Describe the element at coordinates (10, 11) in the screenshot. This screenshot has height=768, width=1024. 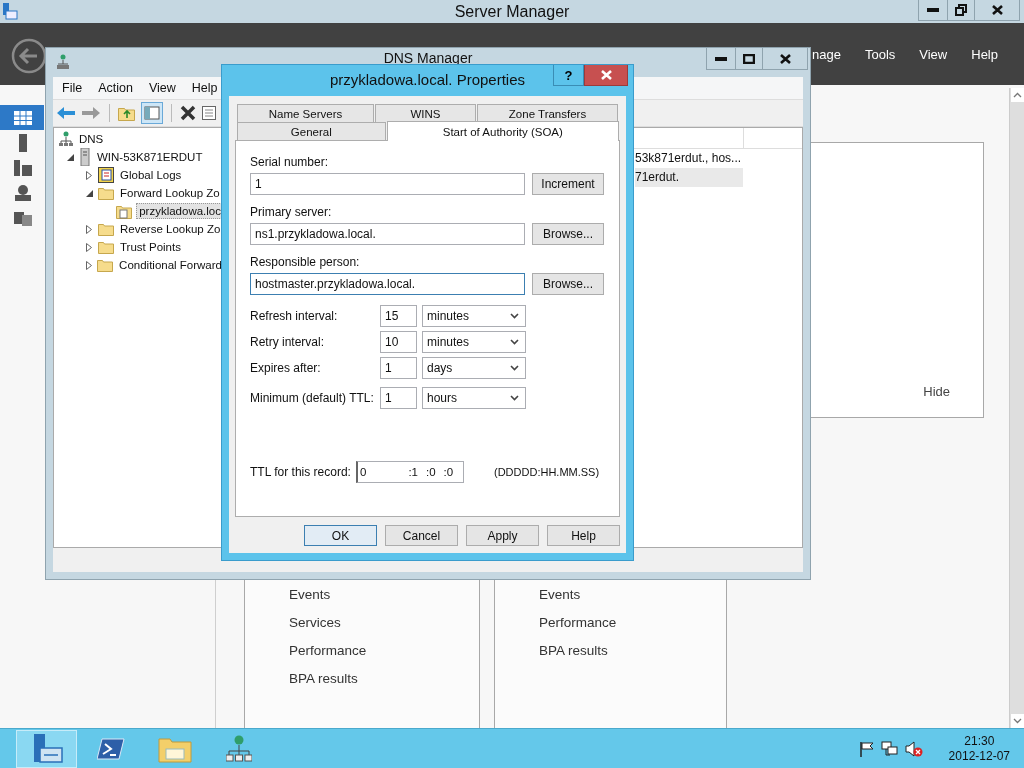
I see `server-manager-icon` at that location.